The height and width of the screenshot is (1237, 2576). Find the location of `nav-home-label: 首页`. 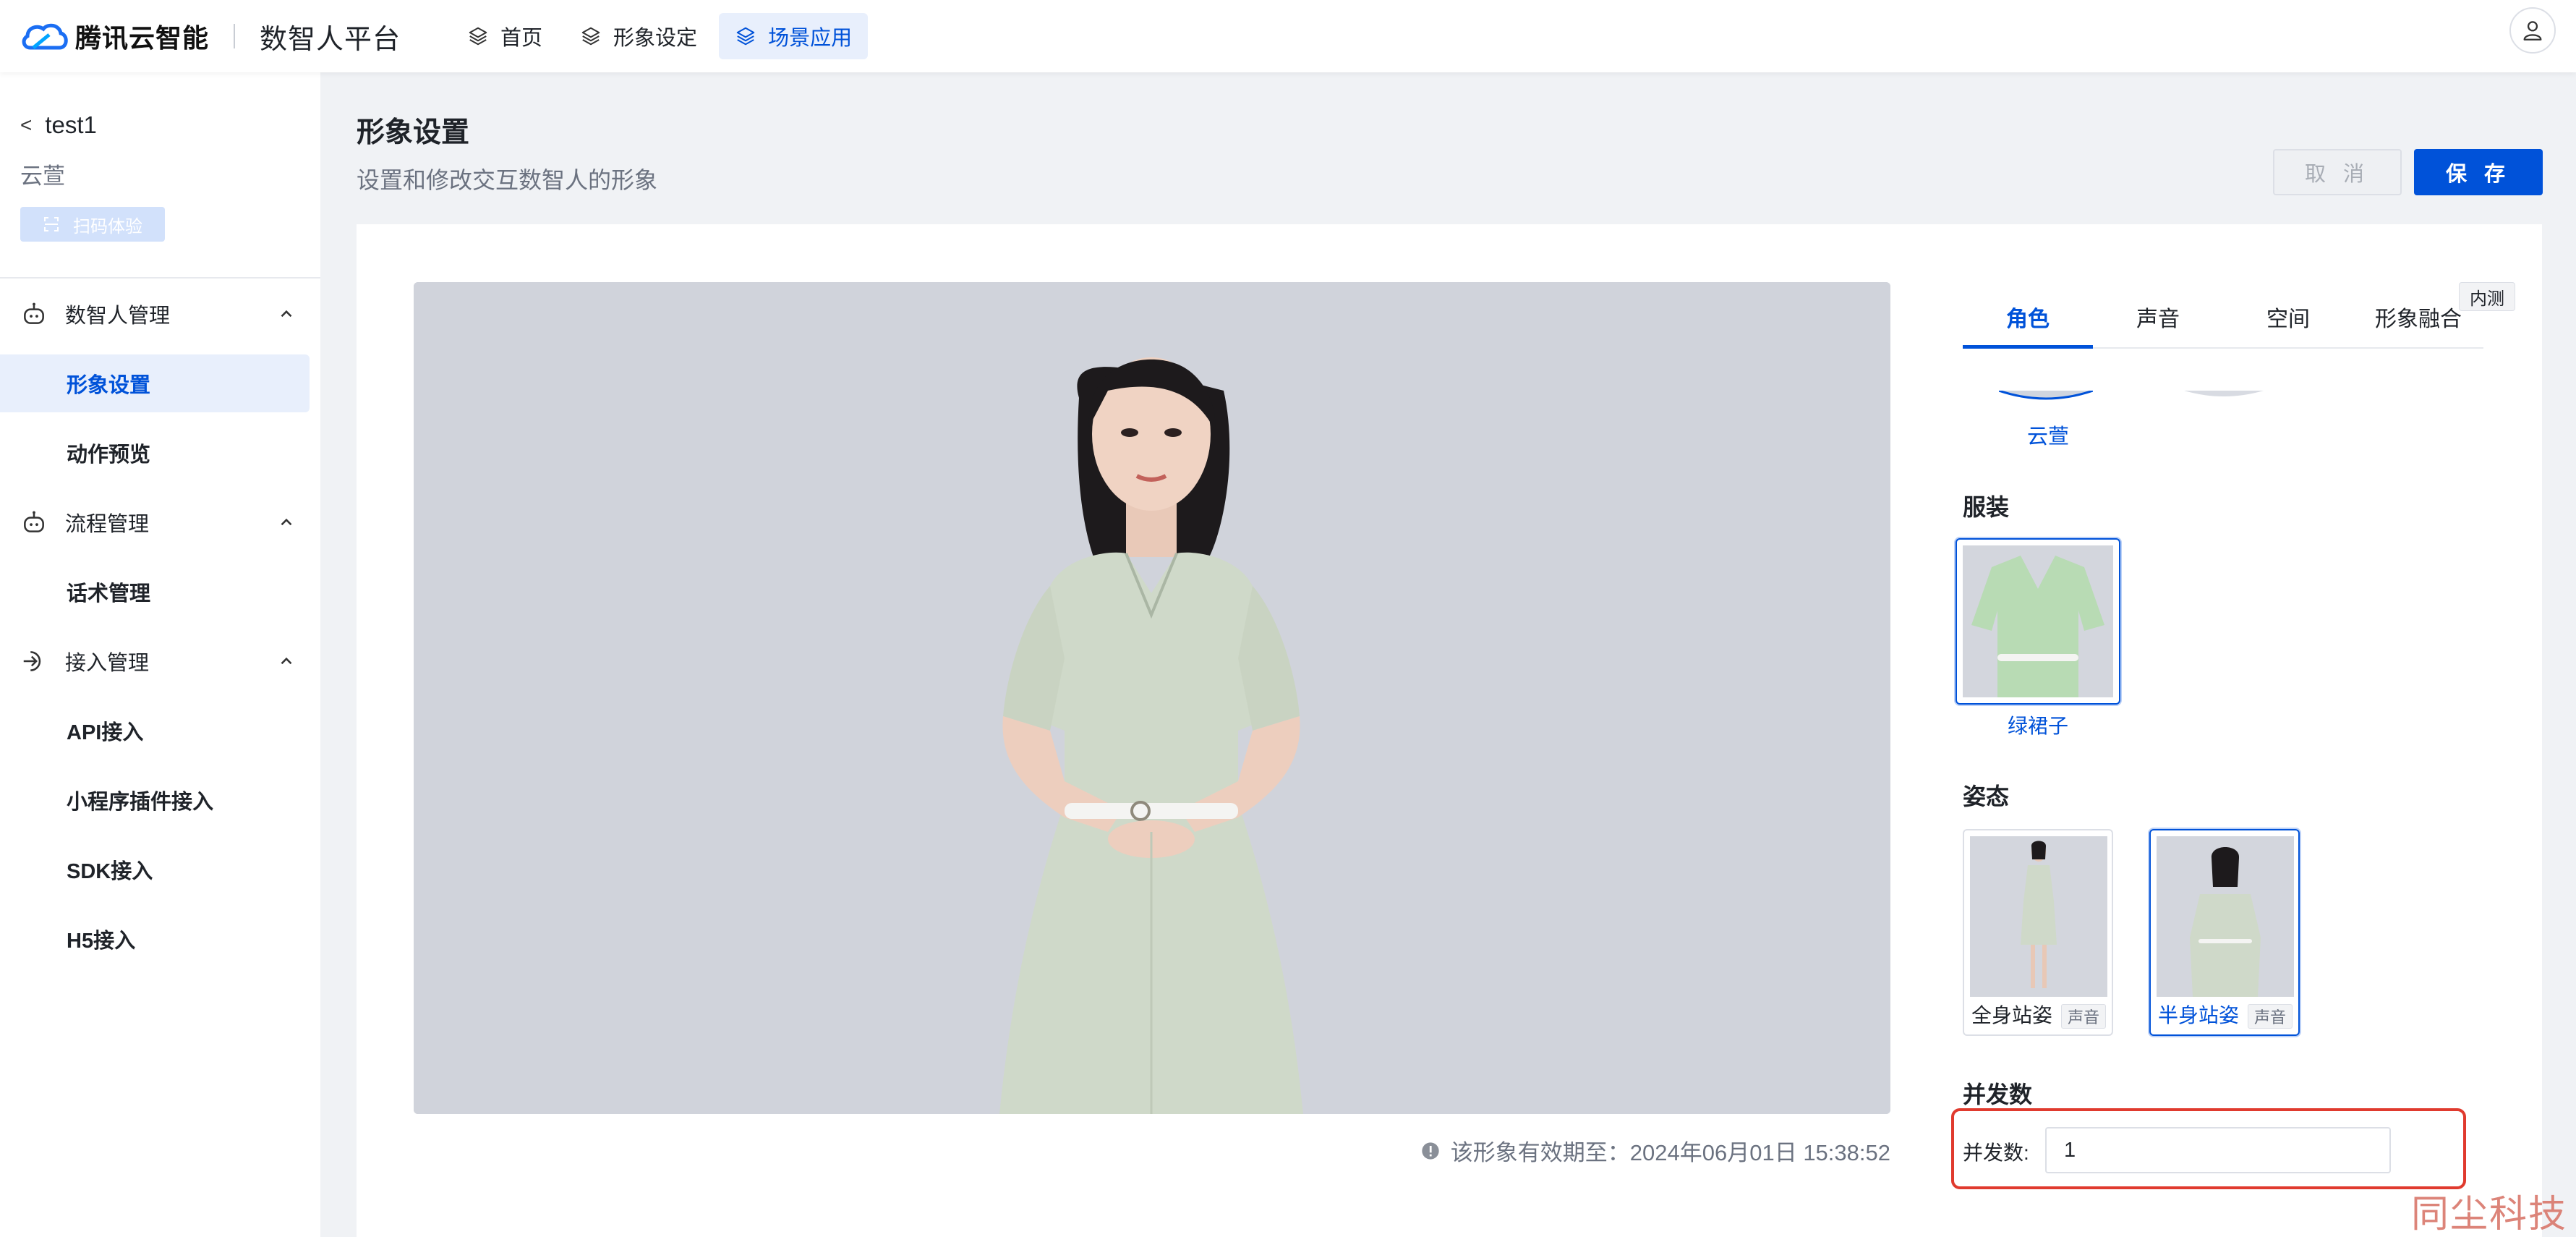

nav-home-label: 首页 is located at coordinates (522, 38).